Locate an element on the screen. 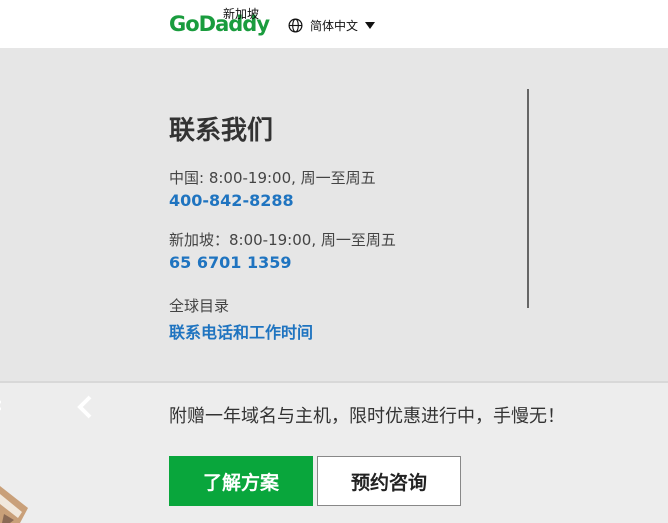 Image resolution: width=668 pixels, height=523 pixels. globe-icon is located at coordinates (295, 25).